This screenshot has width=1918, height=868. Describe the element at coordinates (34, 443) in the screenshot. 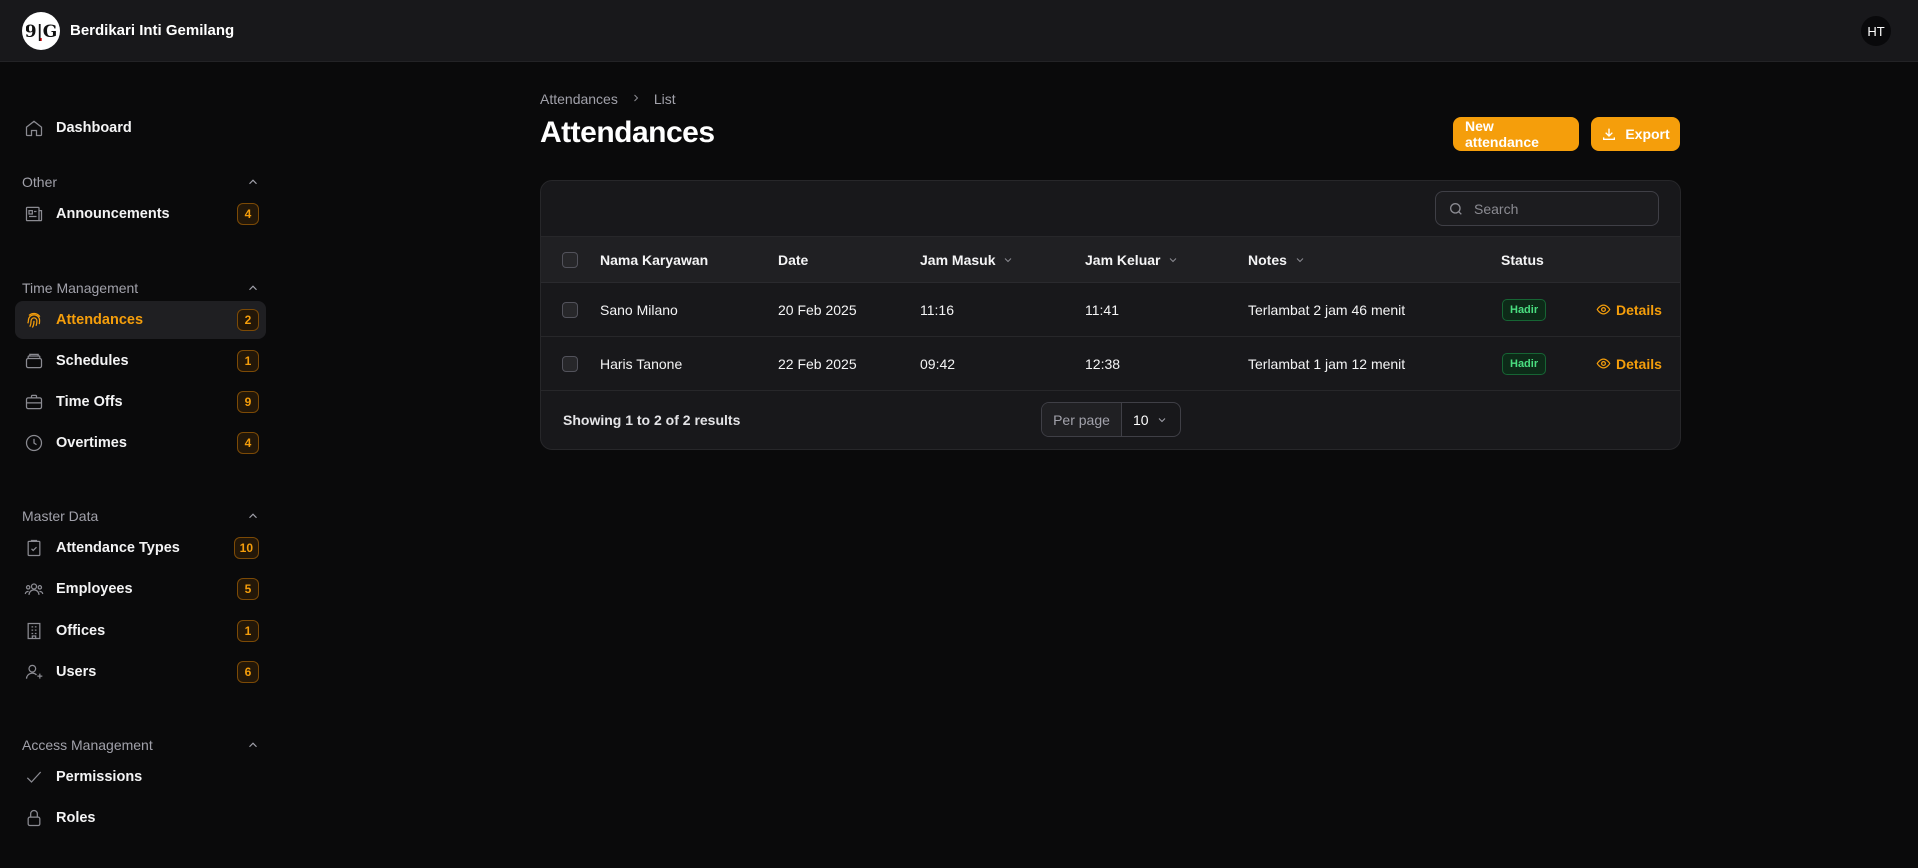

I see `clock-icon` at that location.